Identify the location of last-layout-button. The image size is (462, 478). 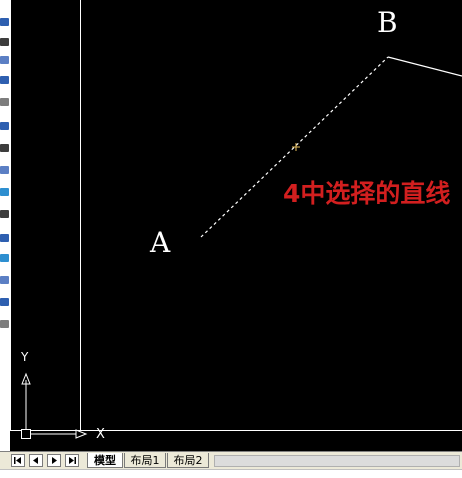
(72, 460).